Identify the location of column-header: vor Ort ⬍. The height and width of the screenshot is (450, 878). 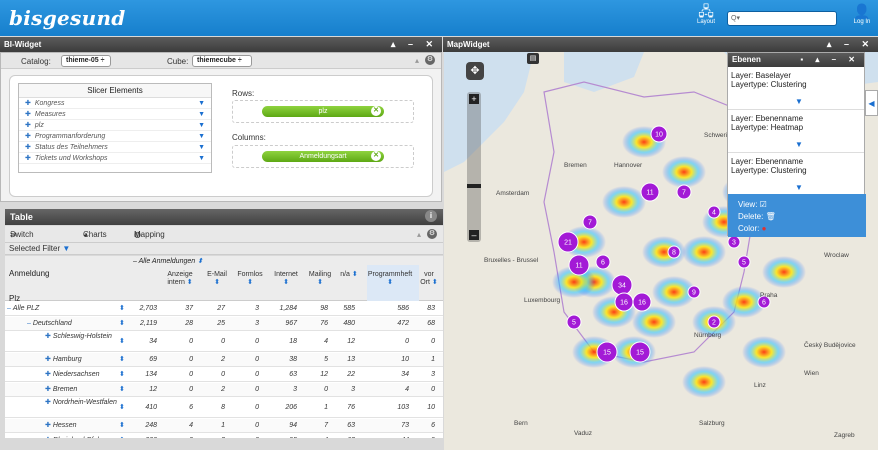
(429, 279).